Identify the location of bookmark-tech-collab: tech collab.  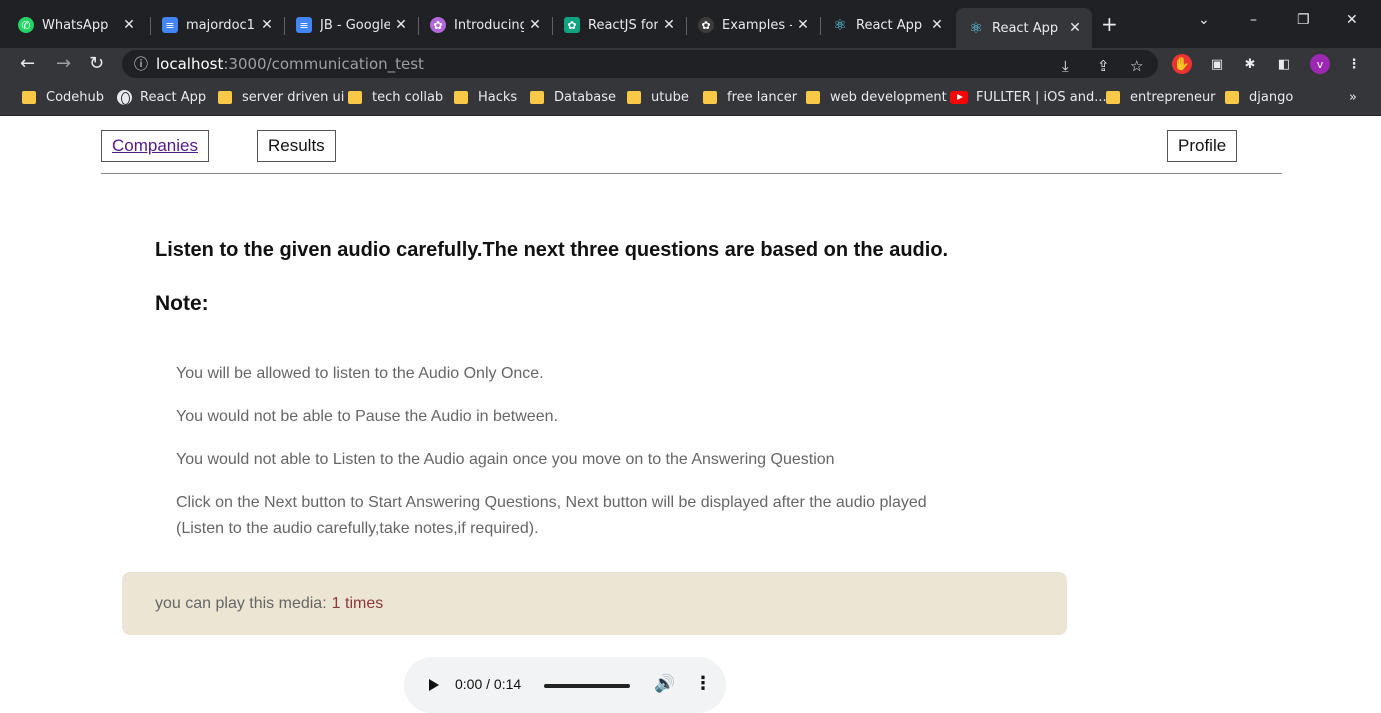
(395, 97).